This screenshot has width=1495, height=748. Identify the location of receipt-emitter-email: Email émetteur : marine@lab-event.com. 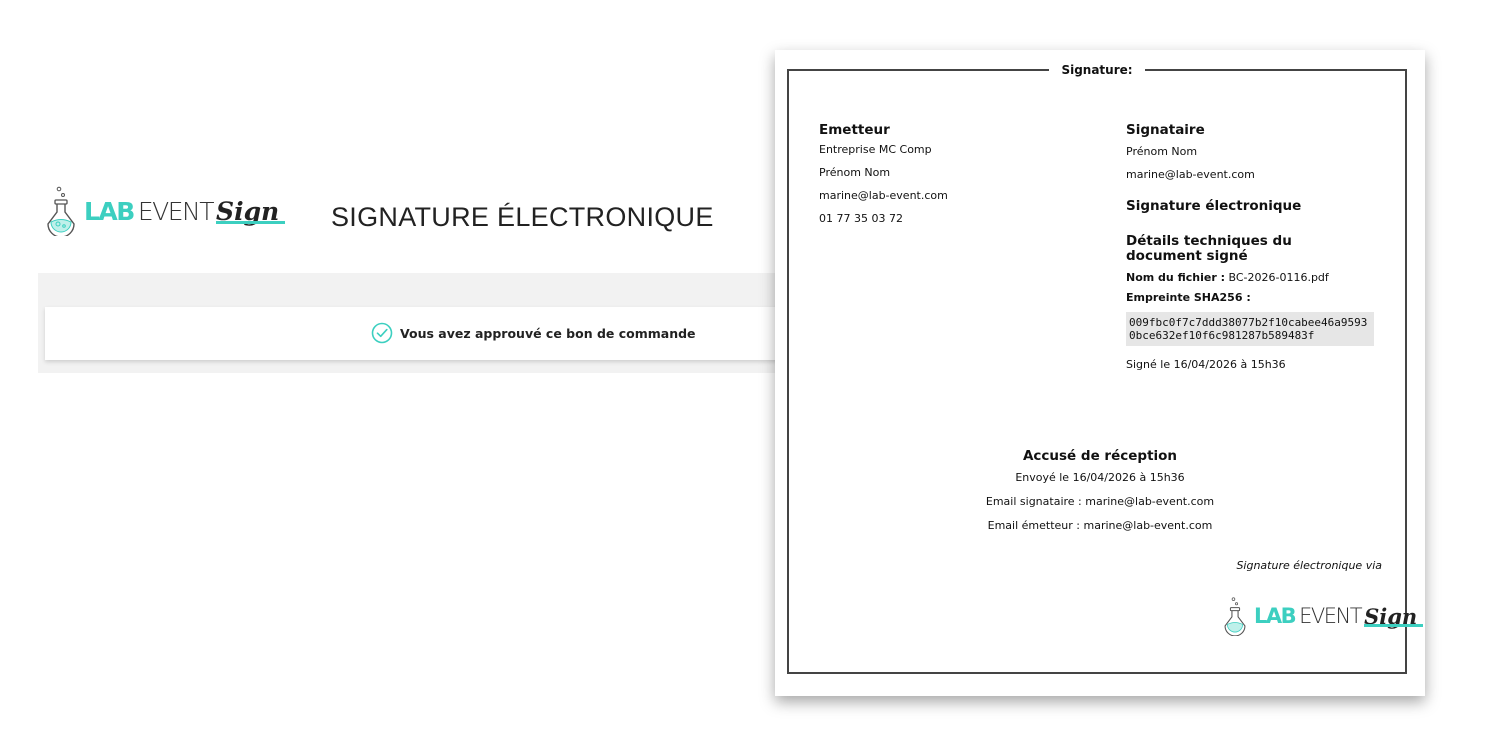
(1100, 525).